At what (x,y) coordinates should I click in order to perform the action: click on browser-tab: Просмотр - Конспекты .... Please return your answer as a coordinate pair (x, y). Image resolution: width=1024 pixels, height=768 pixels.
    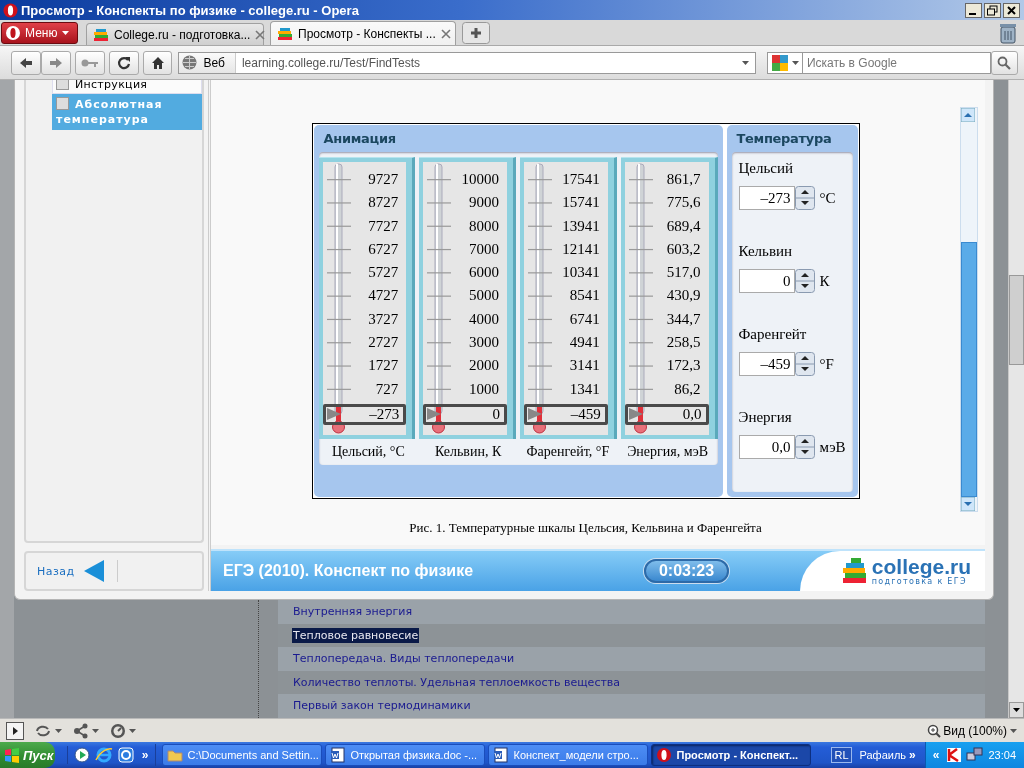
    Looking at the image, I should click on (363, 33).